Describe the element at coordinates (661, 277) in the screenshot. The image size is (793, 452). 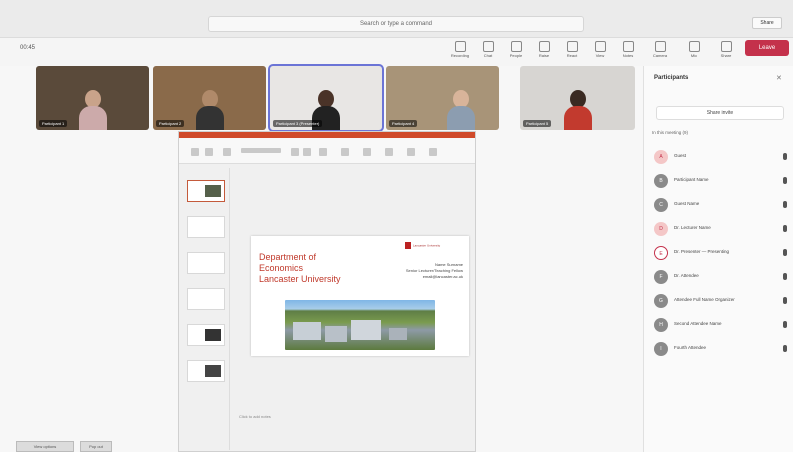
I see `avatar: F` at that location.